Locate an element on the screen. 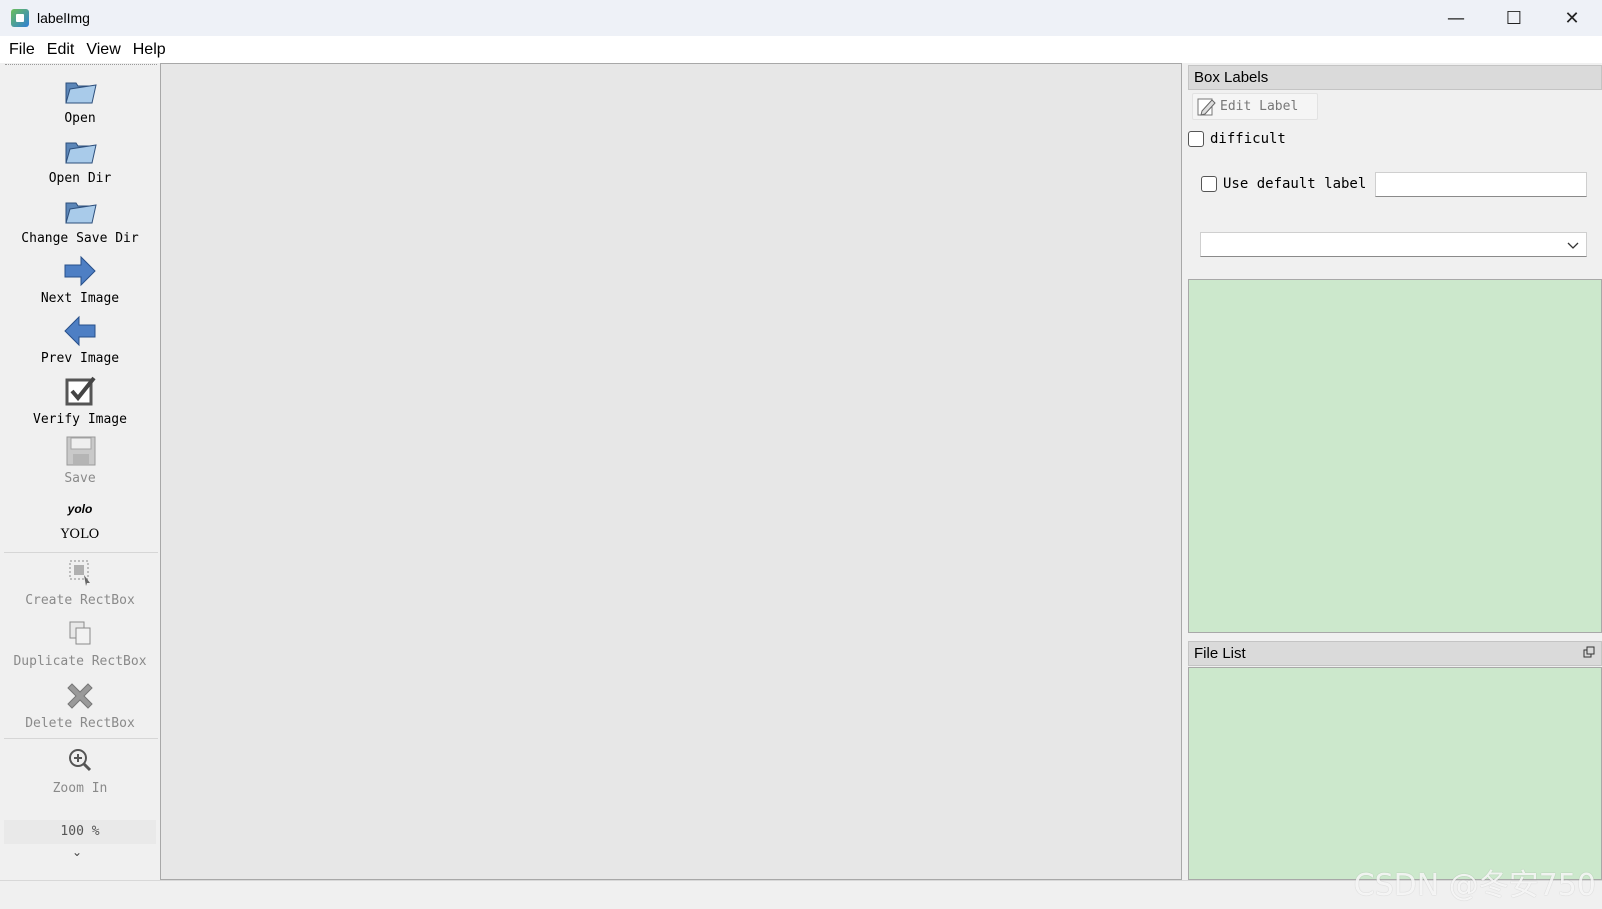 The width and height of the screenshot is (1602, 909). close-icon: ✕ is located at coordinates (1572, 18).